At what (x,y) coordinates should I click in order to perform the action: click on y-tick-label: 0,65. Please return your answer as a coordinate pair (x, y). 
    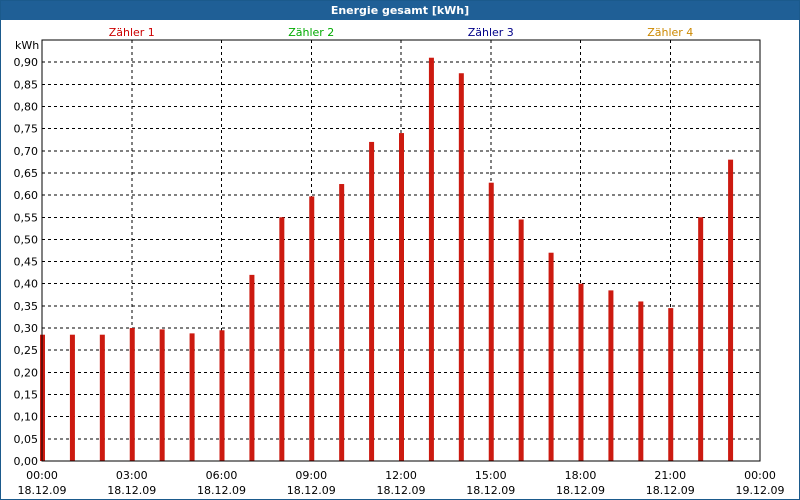
    Looking at the image, I should click on (26, 173).